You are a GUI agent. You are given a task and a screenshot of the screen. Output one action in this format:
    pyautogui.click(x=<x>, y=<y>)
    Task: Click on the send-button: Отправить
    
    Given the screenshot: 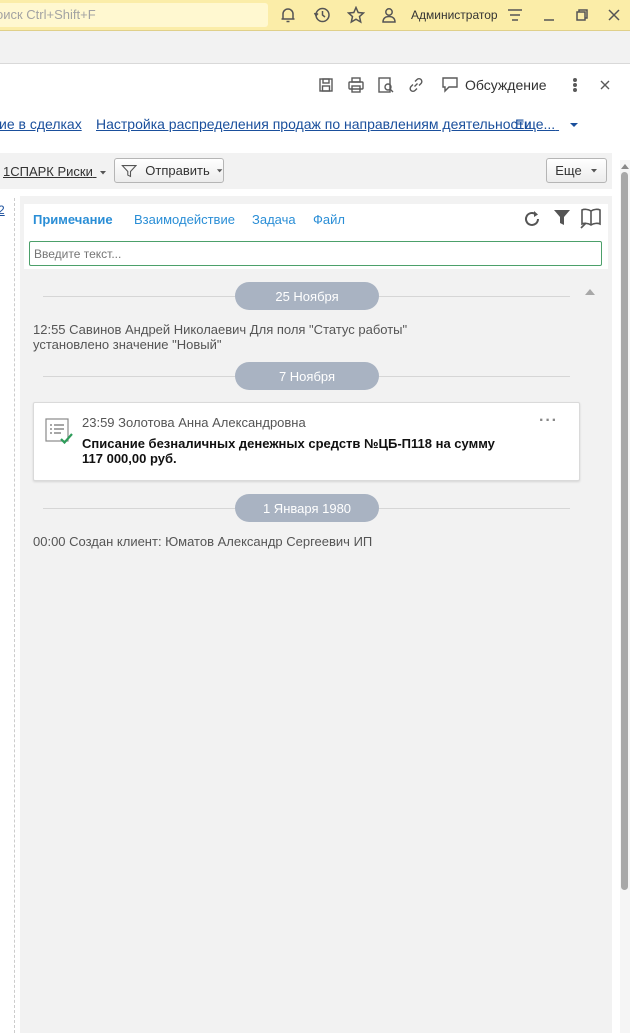 What is the action you would take?
    pyautogui.click(x=169, y=170)
    